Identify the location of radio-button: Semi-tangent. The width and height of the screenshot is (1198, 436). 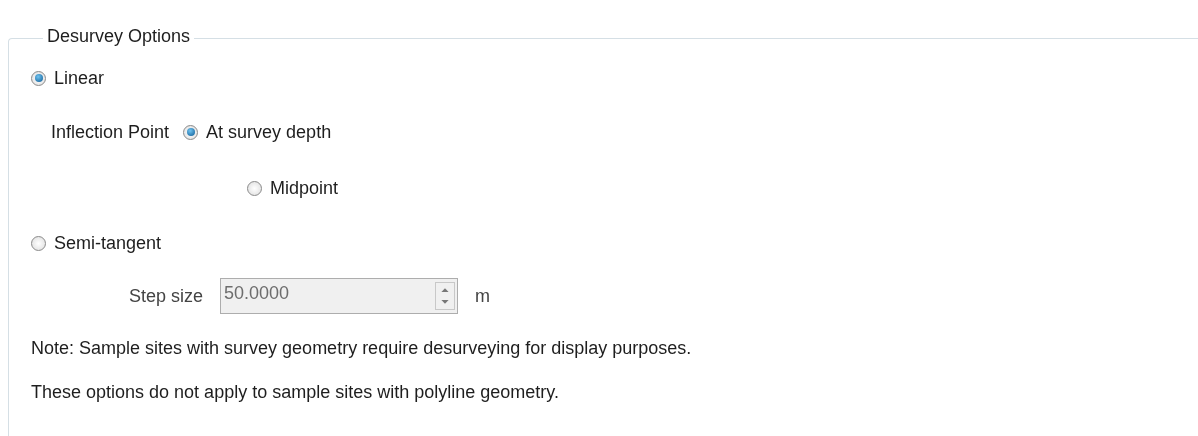
(96, 243).